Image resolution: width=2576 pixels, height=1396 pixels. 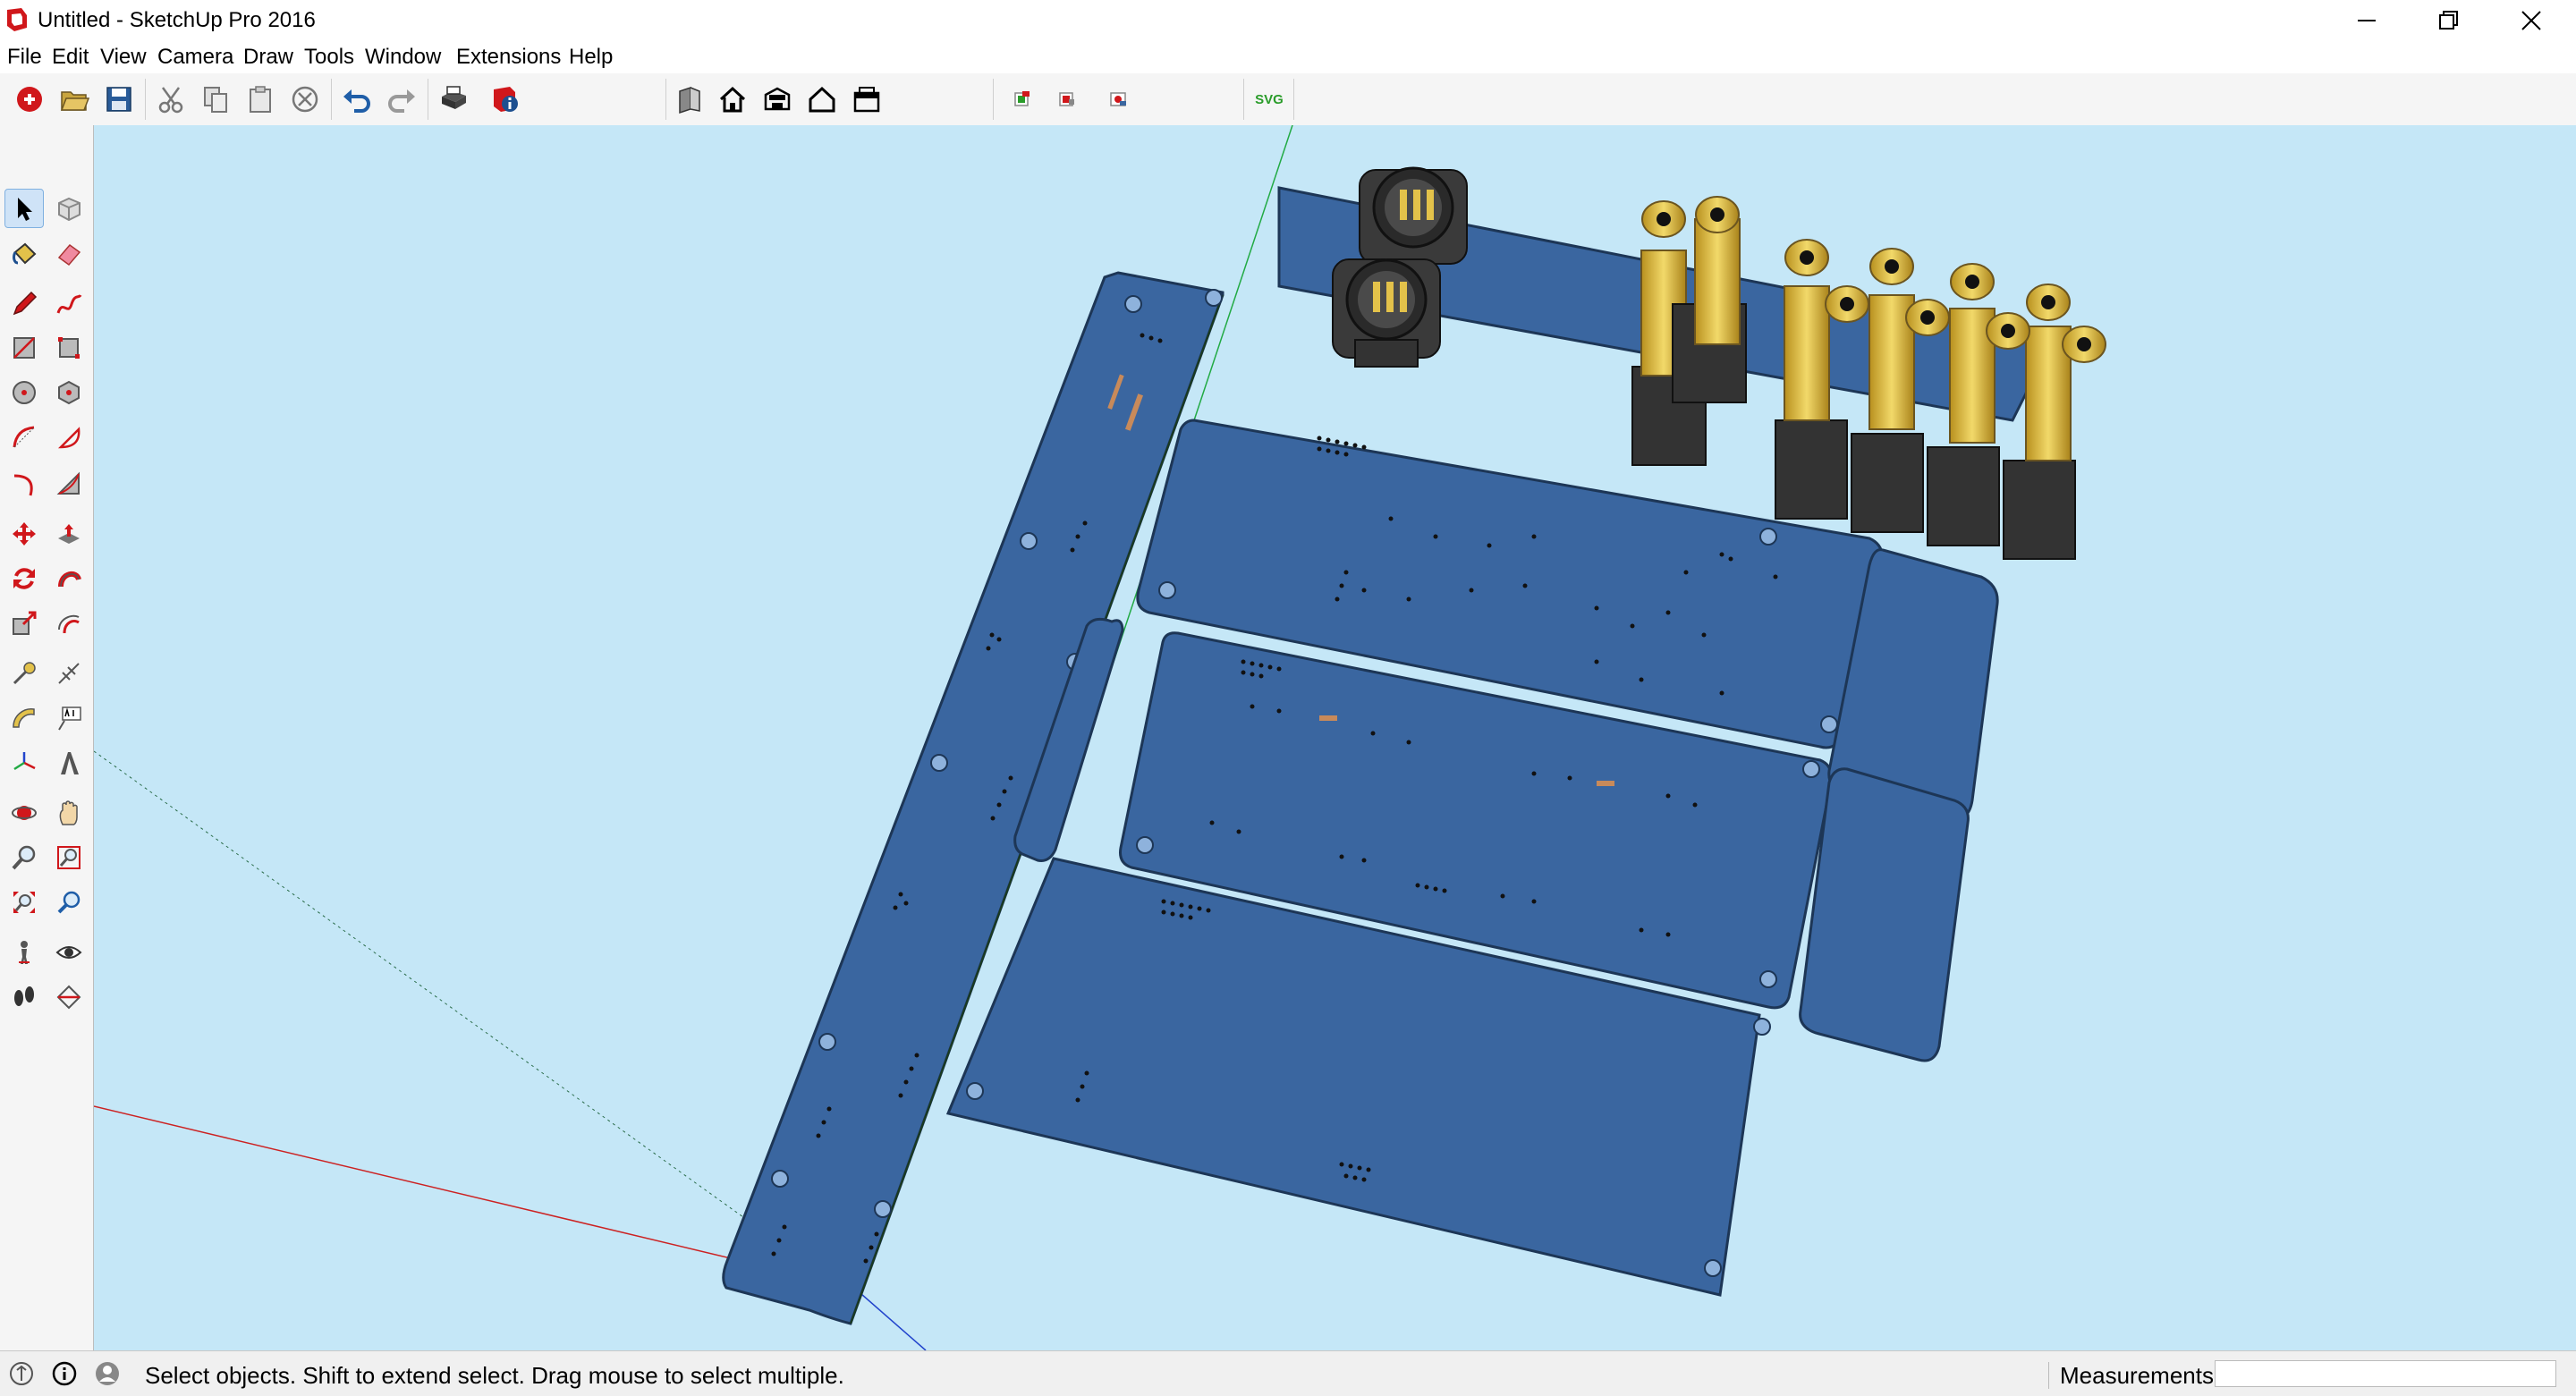 I want to click on zoom-window-icon, so click(x=68, y=858).